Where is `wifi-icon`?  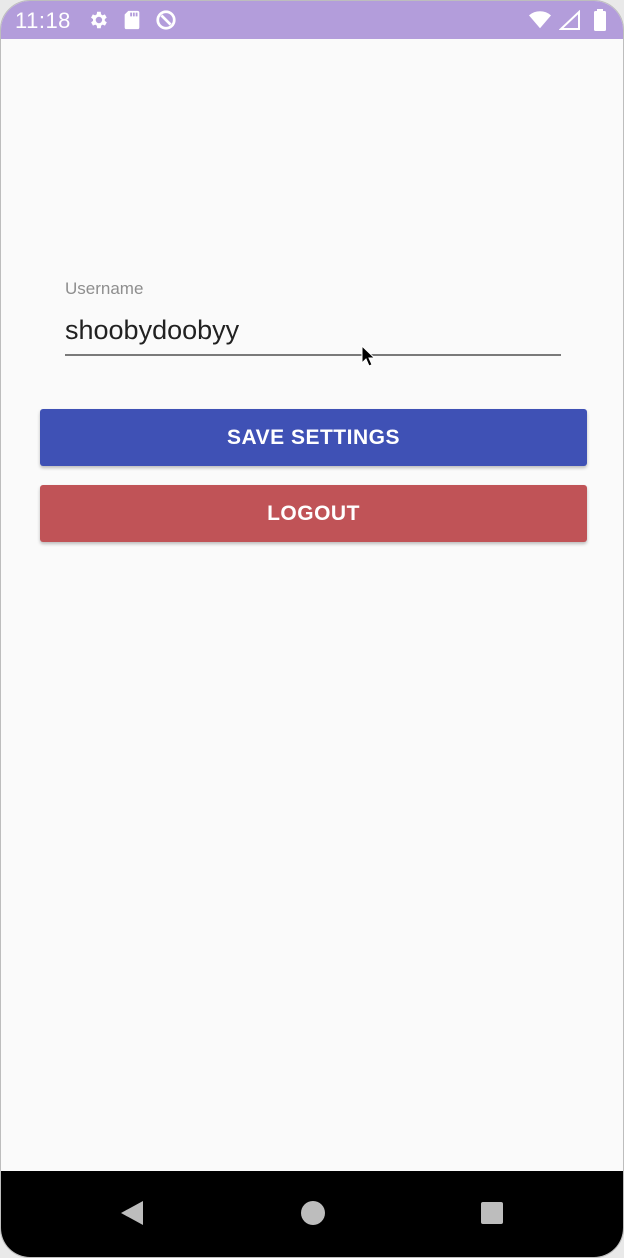
wifi-icon is located at coordinates (540, 20).